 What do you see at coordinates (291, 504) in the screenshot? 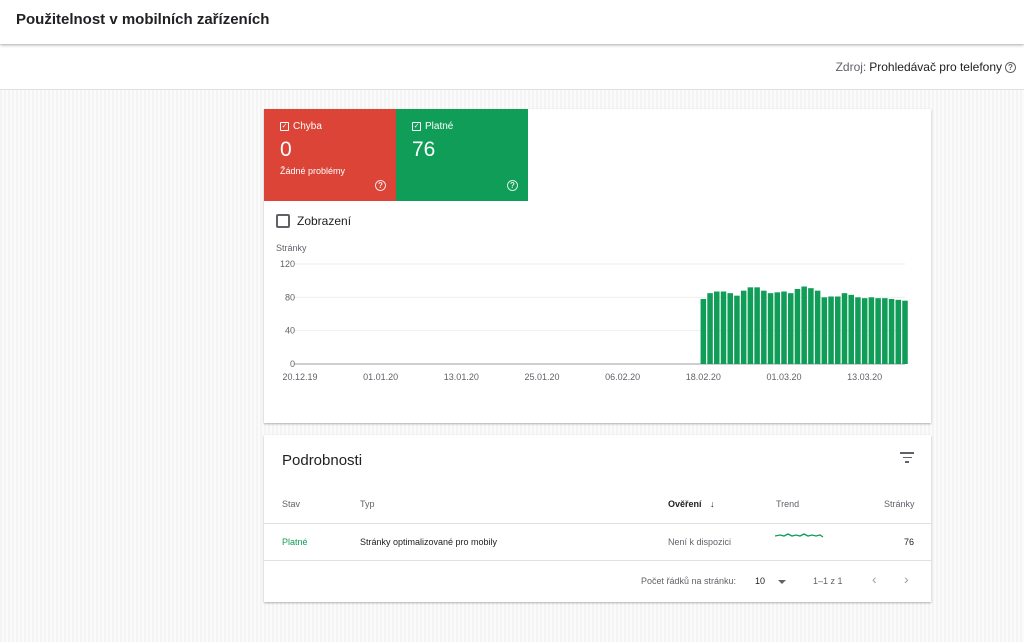
I see `column-header-status: Stav` at bounding box center [291, 504].